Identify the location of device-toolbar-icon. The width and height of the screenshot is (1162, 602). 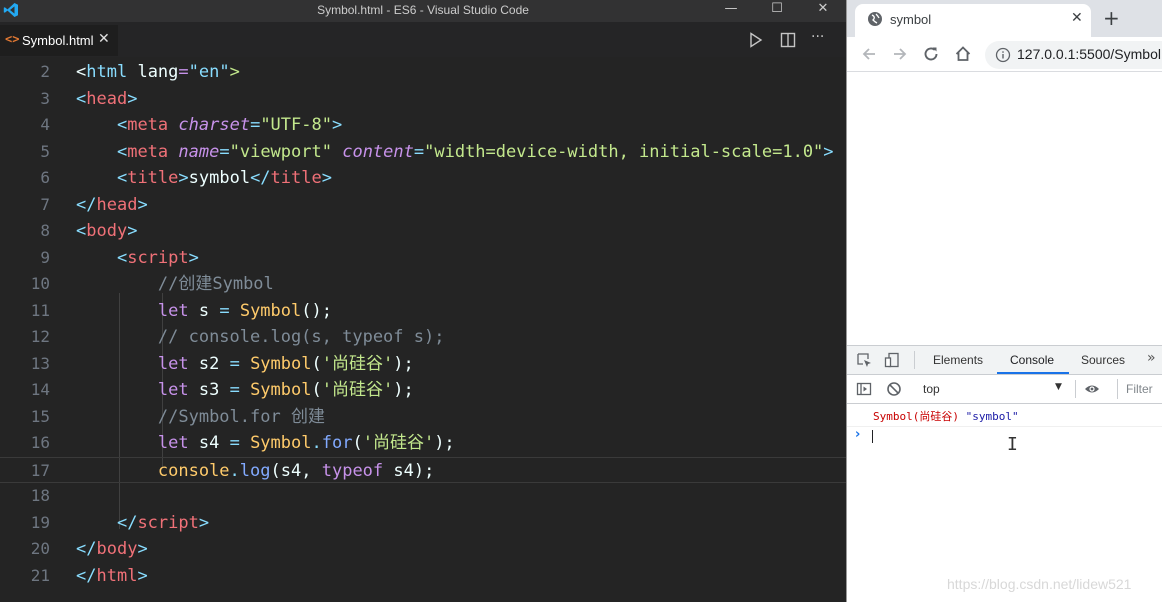
(892, 360).